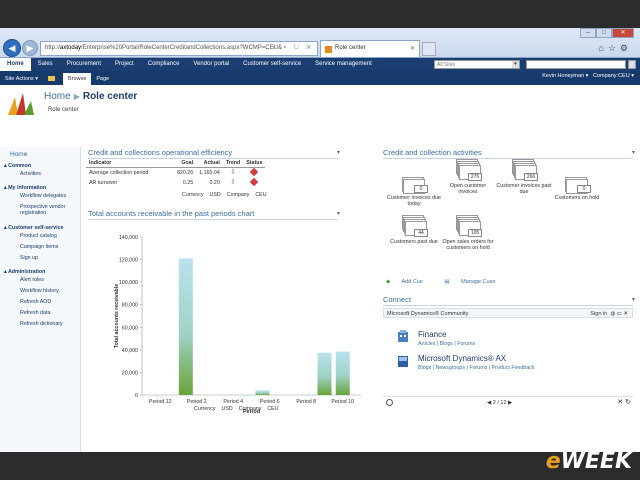 This screenshot has height=480, width=640. Describe the element at coordinates (45, 64) in the screenshot. I see `topnav-item-sales: Sales` at that location.